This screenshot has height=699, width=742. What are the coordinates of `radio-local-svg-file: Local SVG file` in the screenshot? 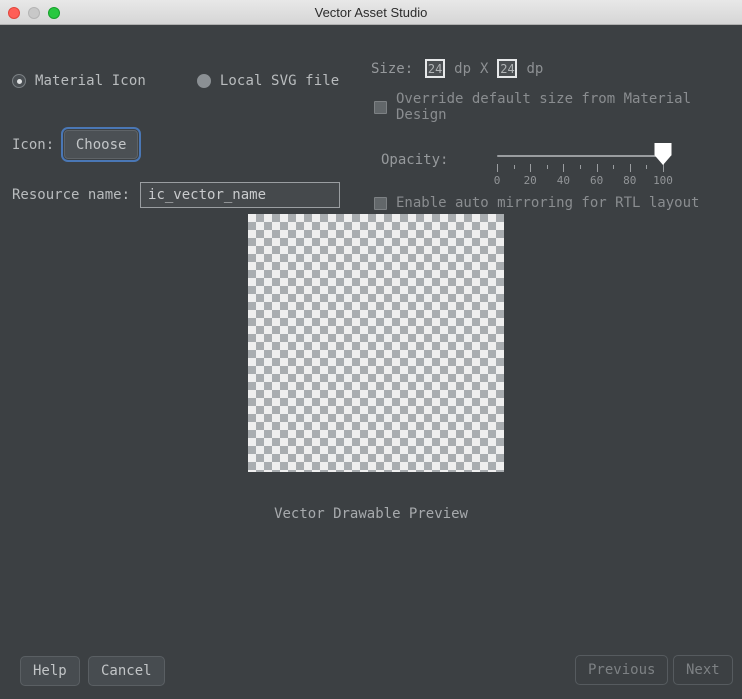 It's located at (268, 81).